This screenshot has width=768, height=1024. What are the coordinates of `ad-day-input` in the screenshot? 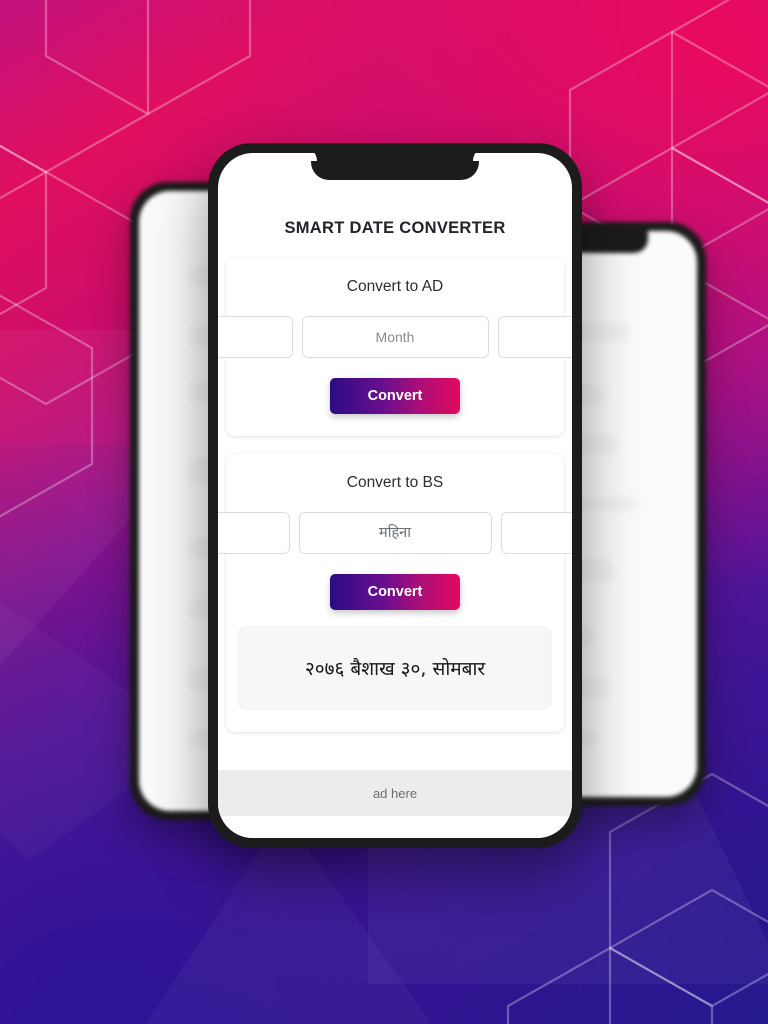 It's located at (534, 337).